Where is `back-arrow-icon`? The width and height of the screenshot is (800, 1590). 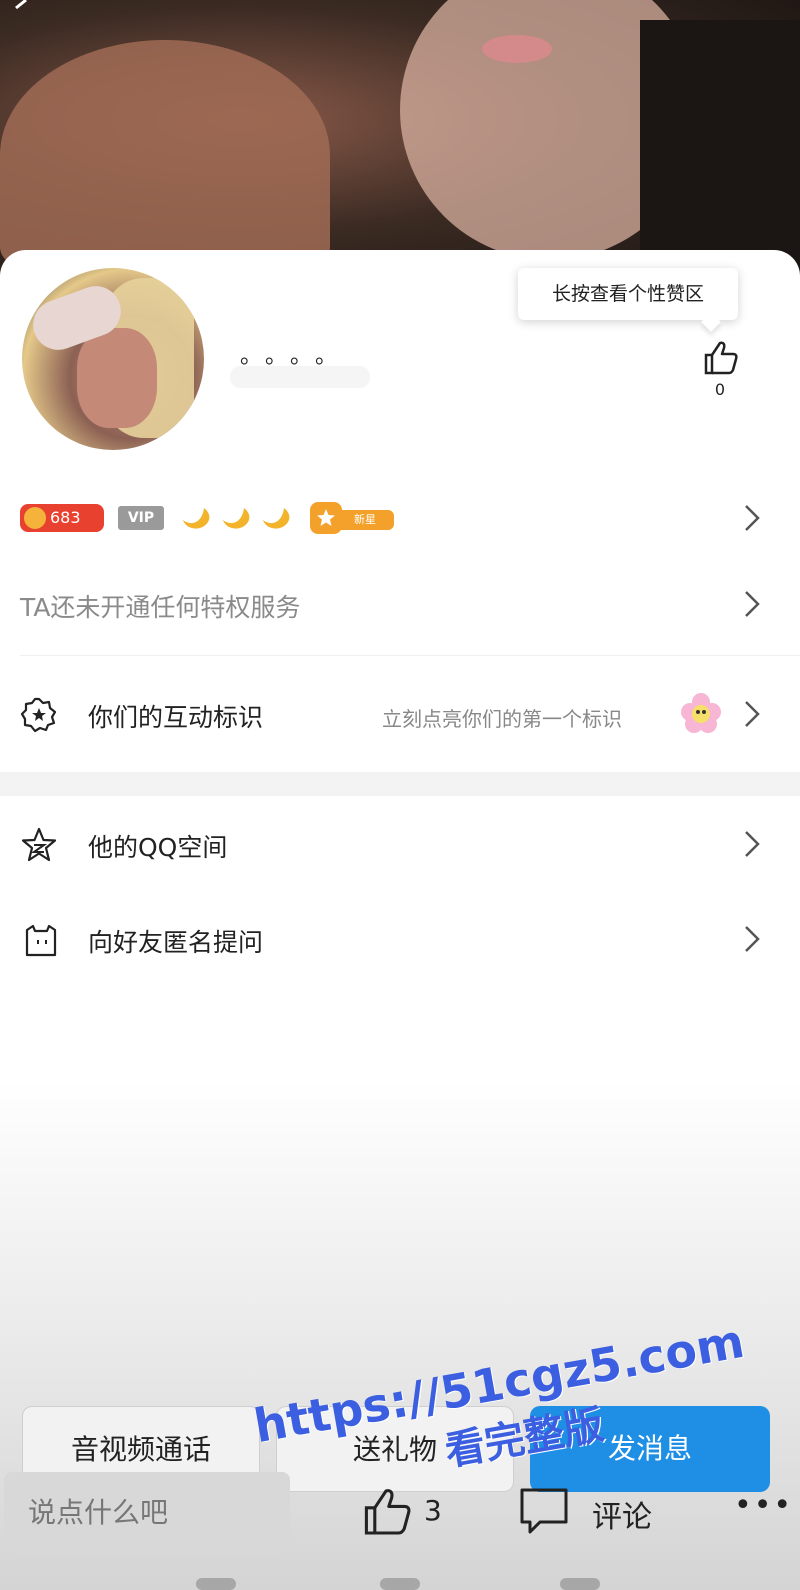
back-arrow-icon is located at coordinates (22, 12).